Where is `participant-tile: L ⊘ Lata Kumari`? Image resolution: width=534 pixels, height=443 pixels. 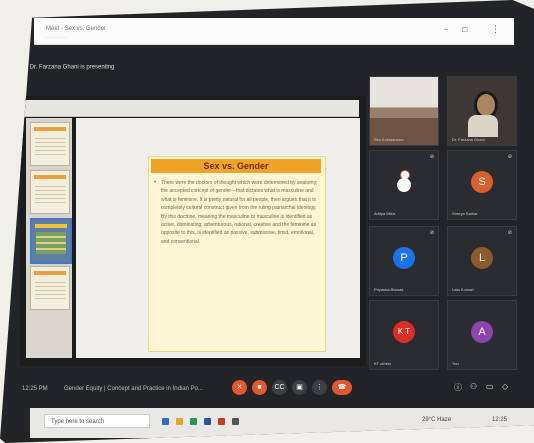 participant-tile: L ⊘ Lata Kumari is located at coordinates (482, 261).